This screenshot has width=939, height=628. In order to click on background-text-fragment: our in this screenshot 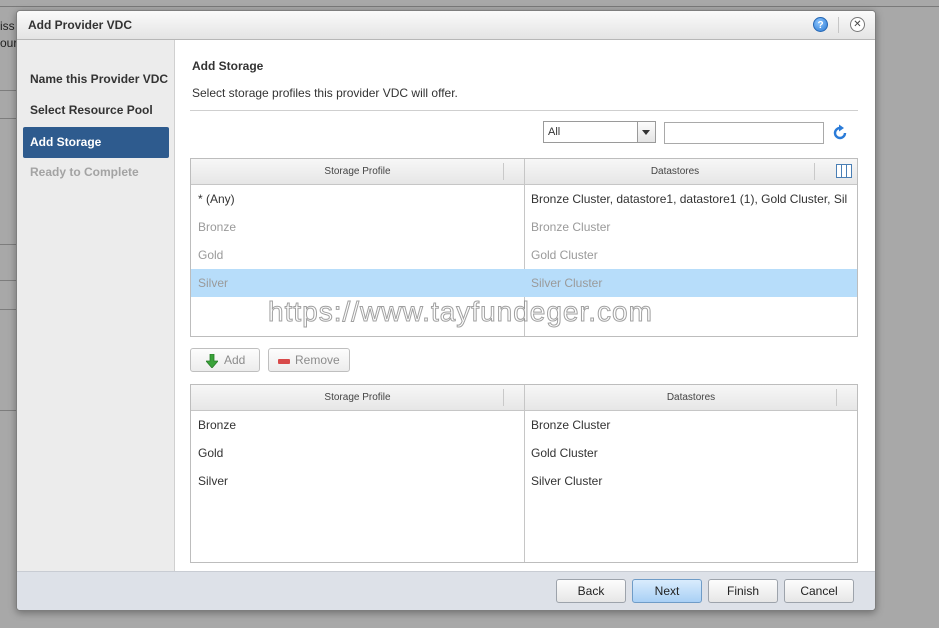, I will do `click(9, 43)`.